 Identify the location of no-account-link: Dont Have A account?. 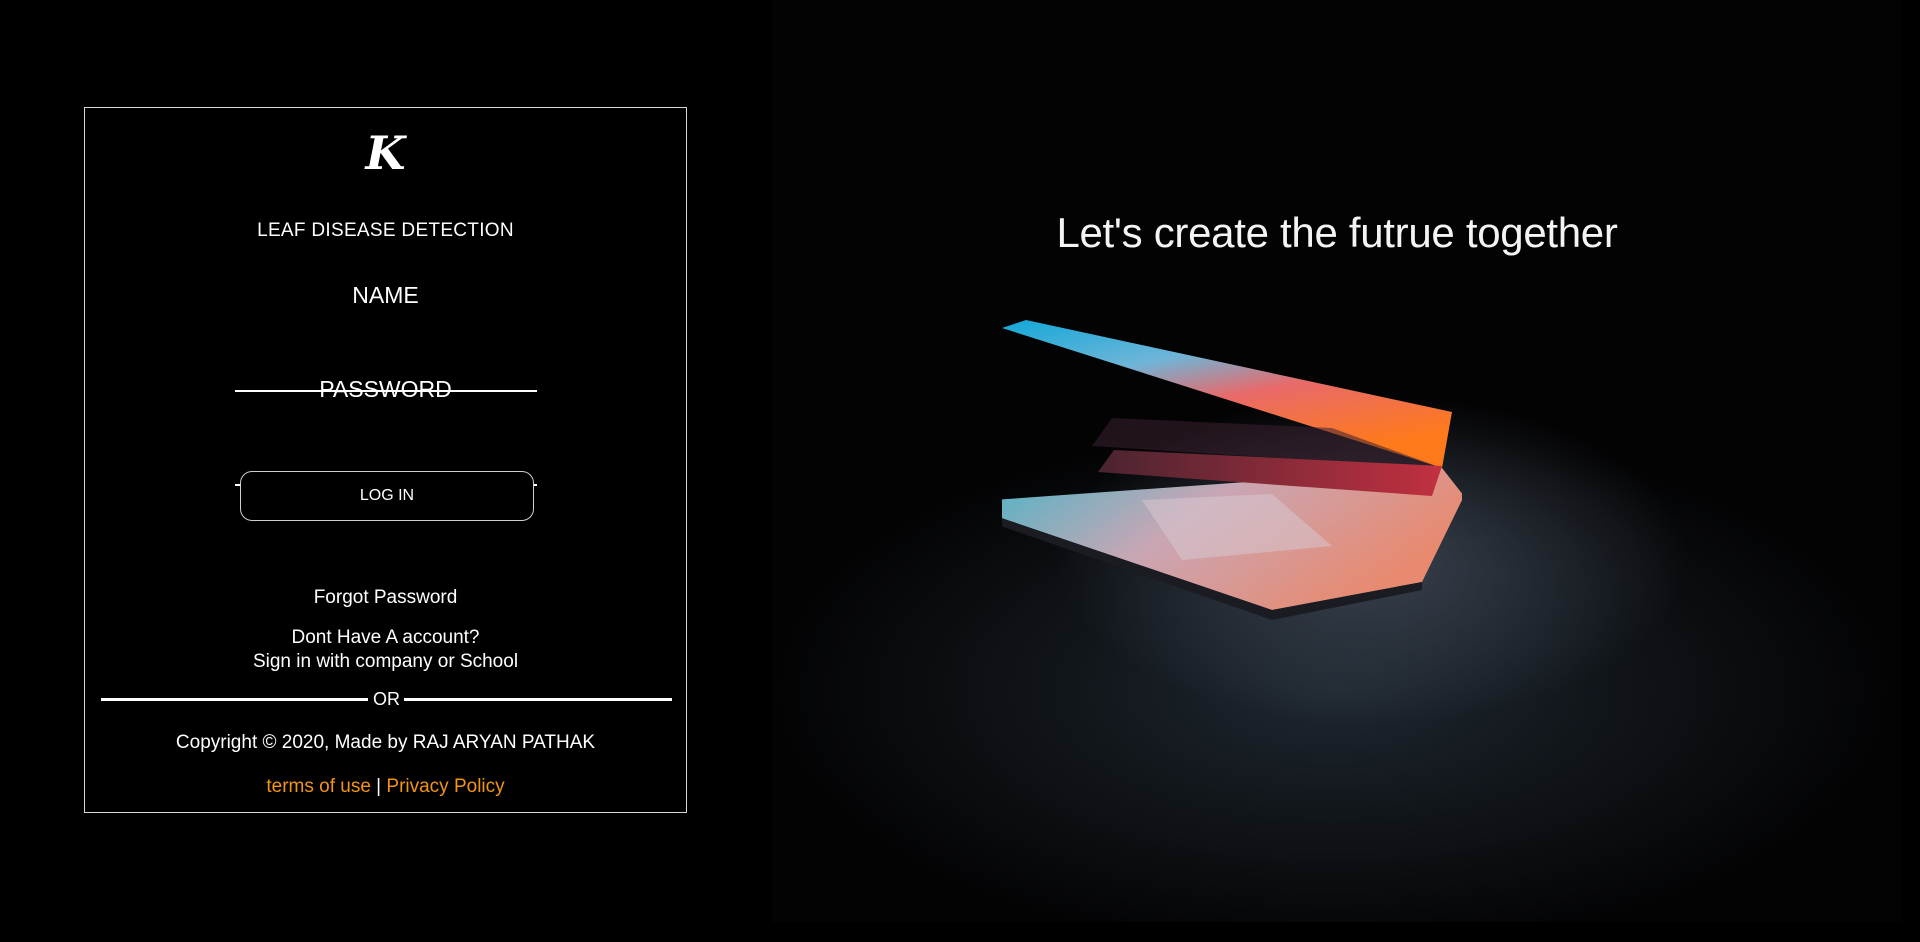
(385, 638).